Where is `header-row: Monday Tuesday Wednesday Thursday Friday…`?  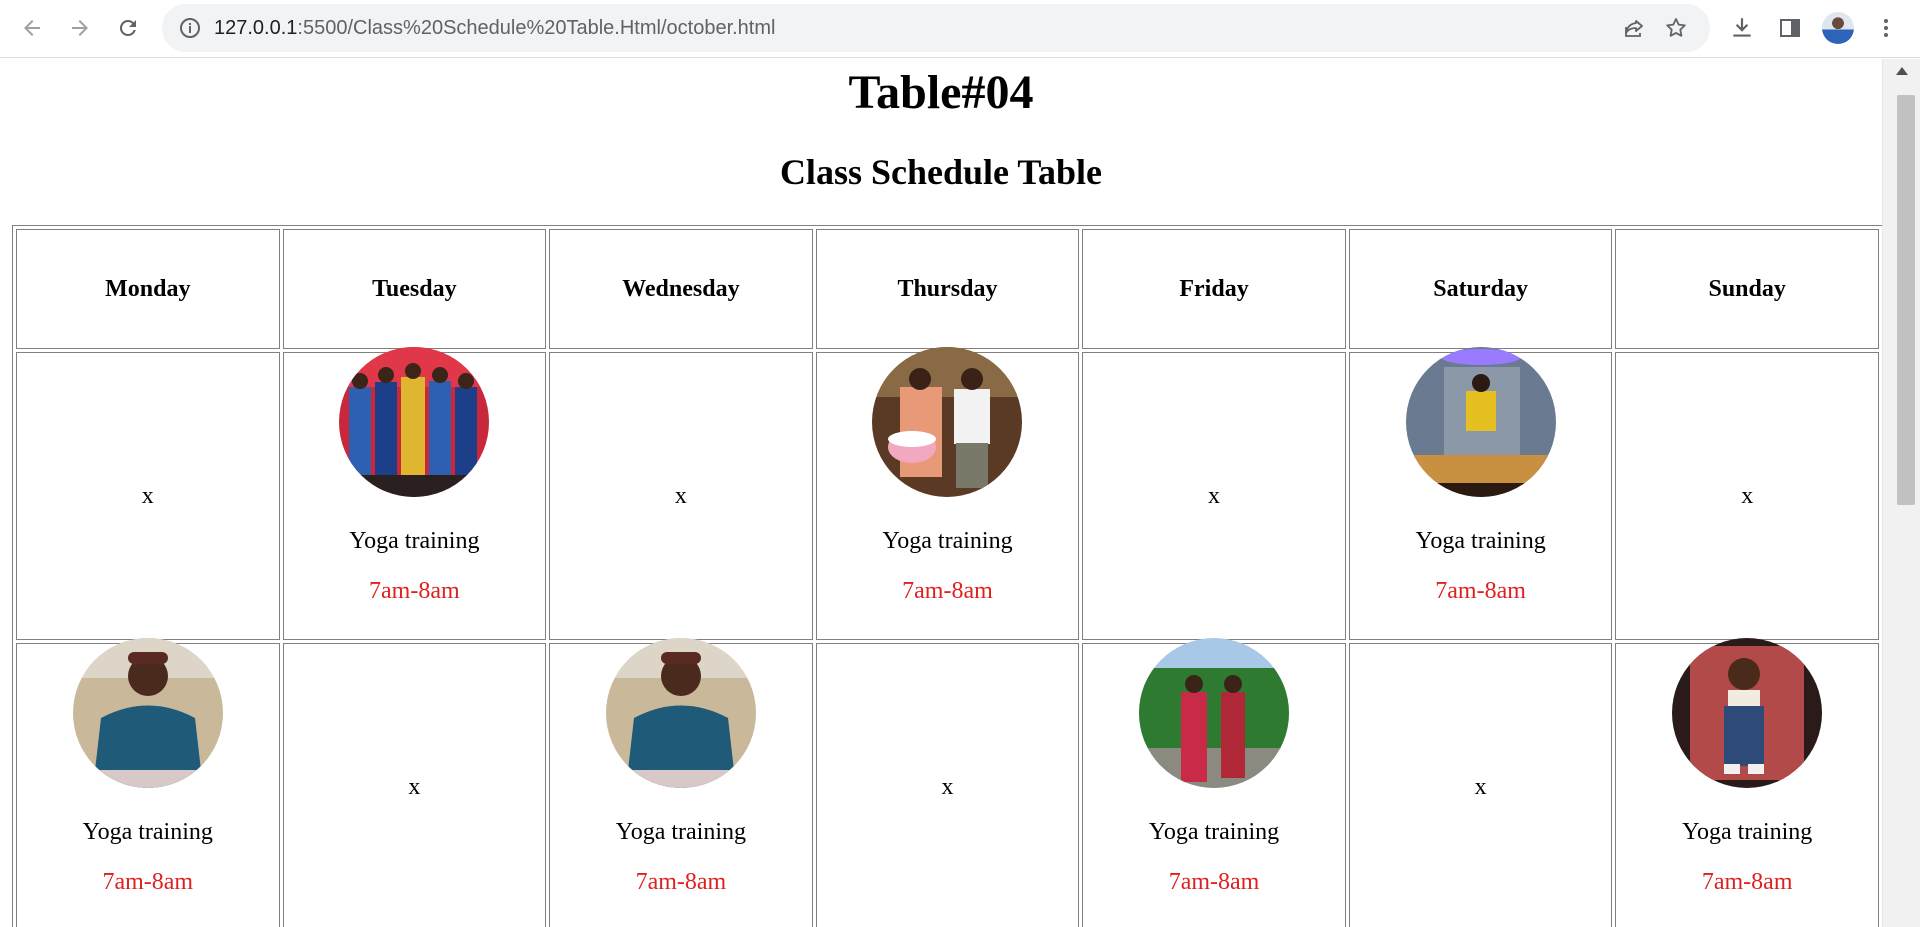
header-row: Monday Tuesday Wednesday Thursday Friday… is located at coordinates (947, 289).